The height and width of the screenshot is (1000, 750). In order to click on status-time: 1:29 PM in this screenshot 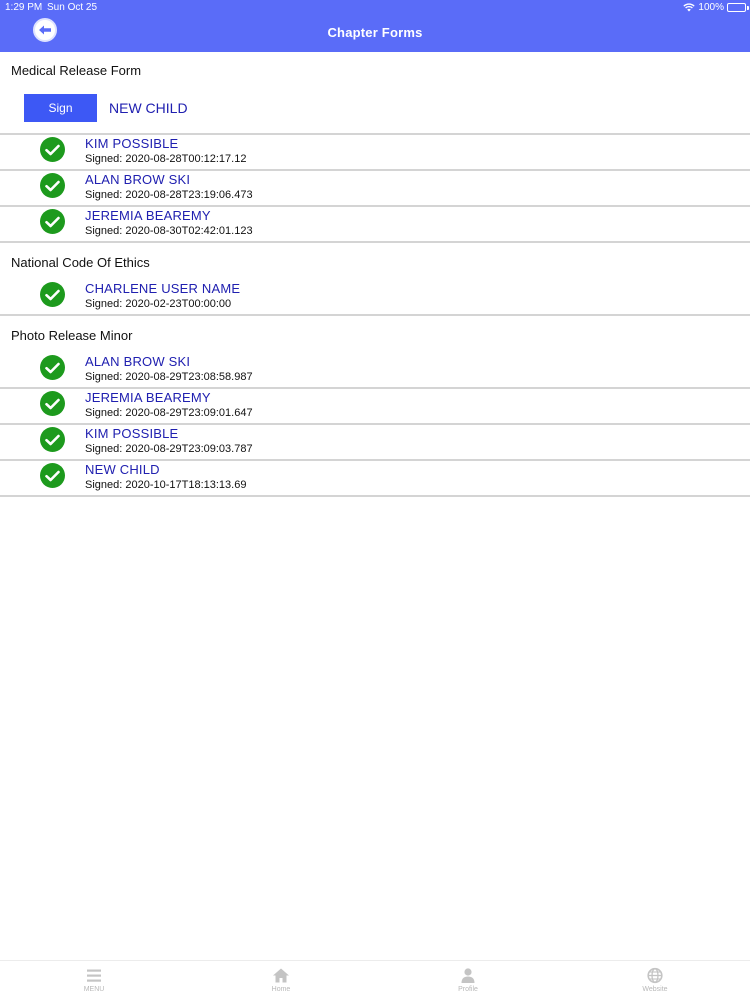, I will do `click(24, 7)`.